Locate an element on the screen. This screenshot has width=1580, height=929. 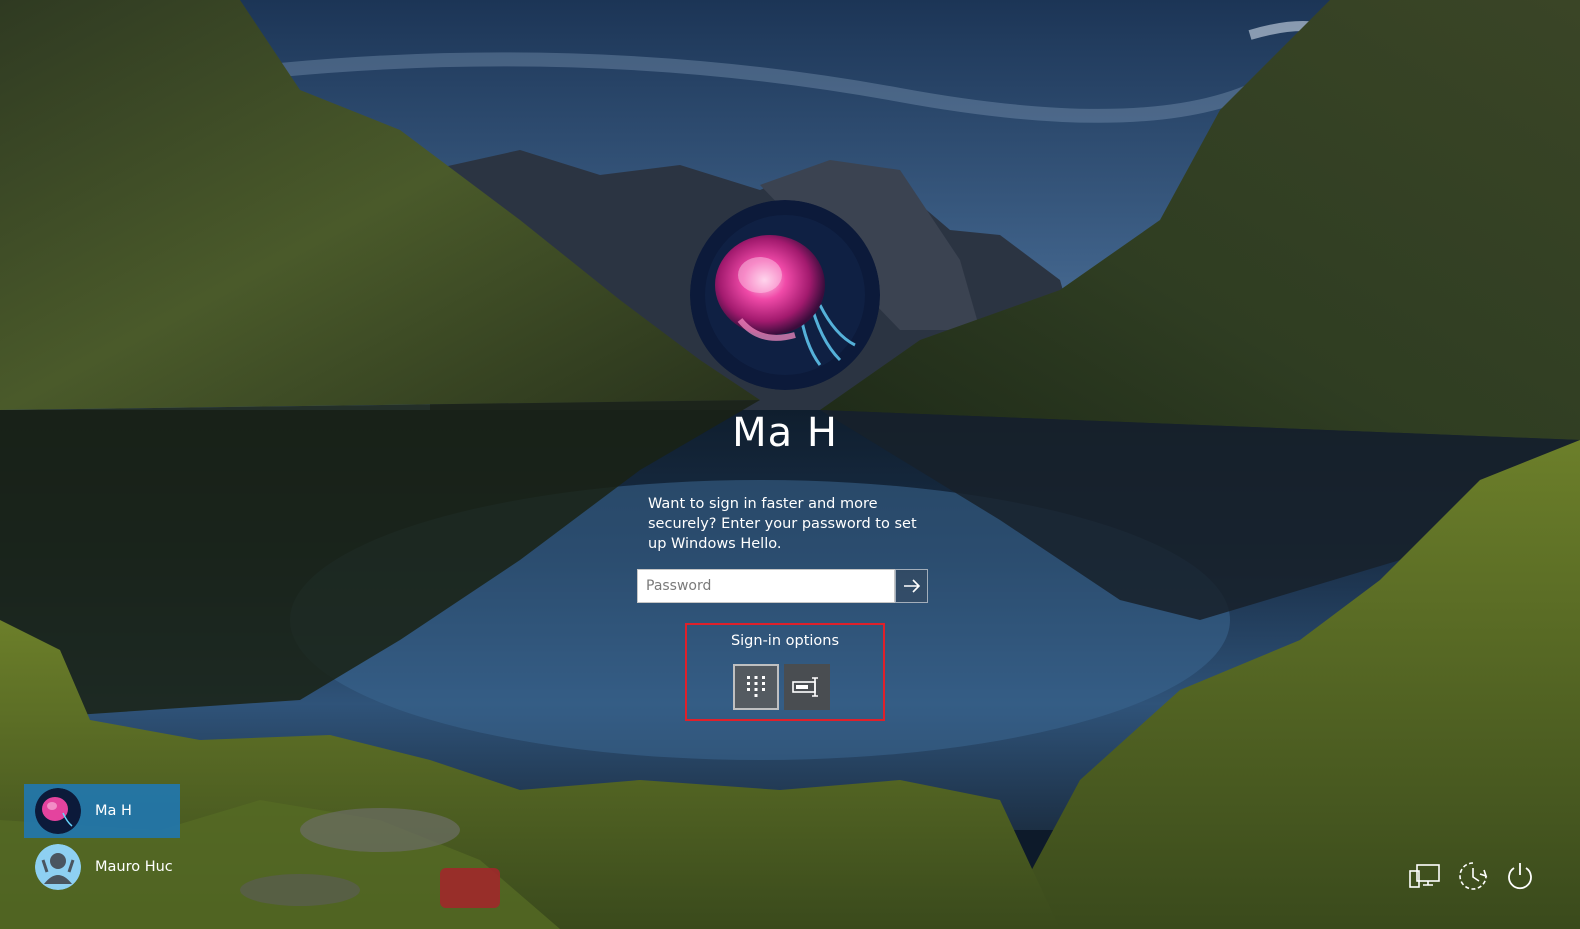
signin-options-label: Sign-in options is located at coordinates (785, 641).